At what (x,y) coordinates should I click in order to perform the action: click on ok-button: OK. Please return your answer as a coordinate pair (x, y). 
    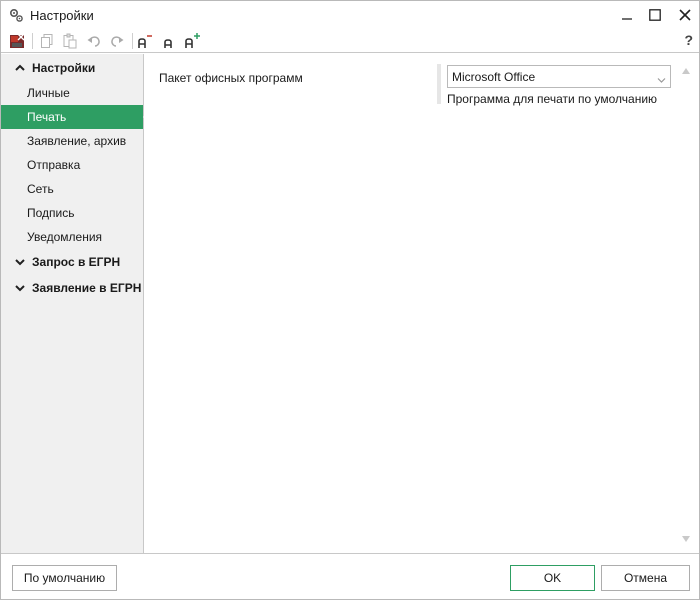
    Looking at the image, I should click on (552, 578).